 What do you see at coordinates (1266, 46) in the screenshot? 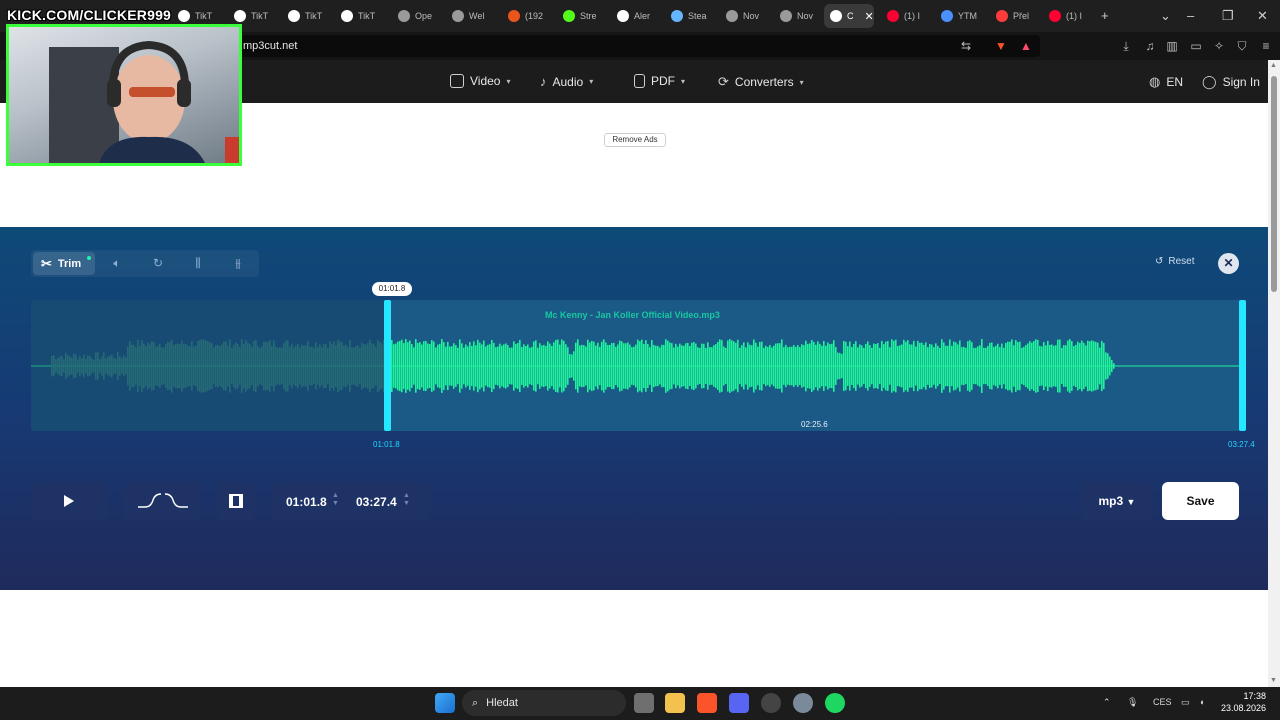
I see `menu-icon: ≡` at bounding box center [1266, 46].